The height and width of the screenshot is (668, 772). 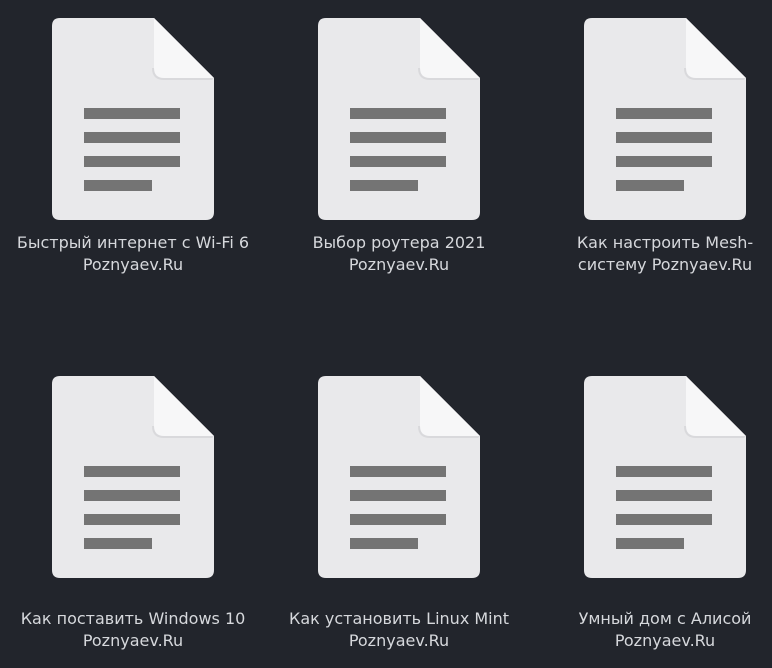 I want to click on file-item-6: Умный дом с Алисой Poznyaev.Ru, so click(x=652, y=513).